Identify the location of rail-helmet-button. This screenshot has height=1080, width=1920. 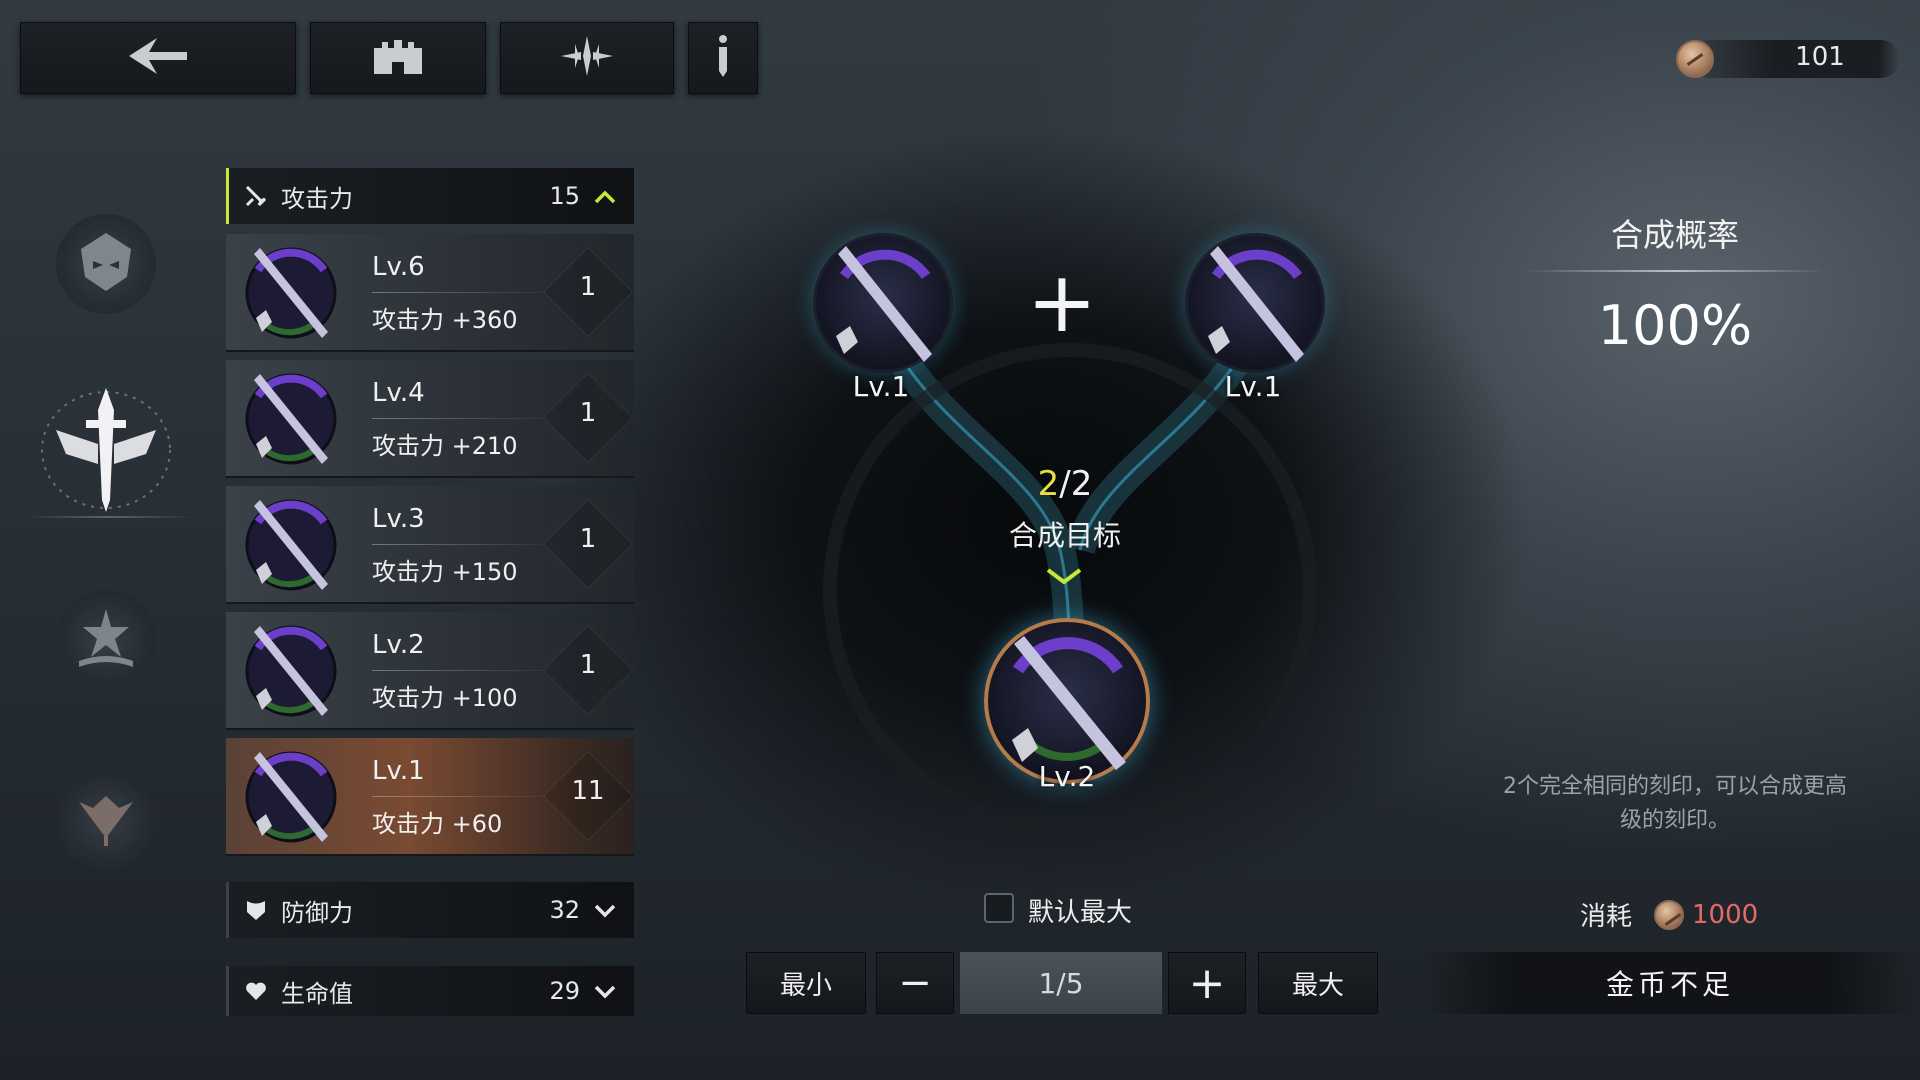
(106, 264).